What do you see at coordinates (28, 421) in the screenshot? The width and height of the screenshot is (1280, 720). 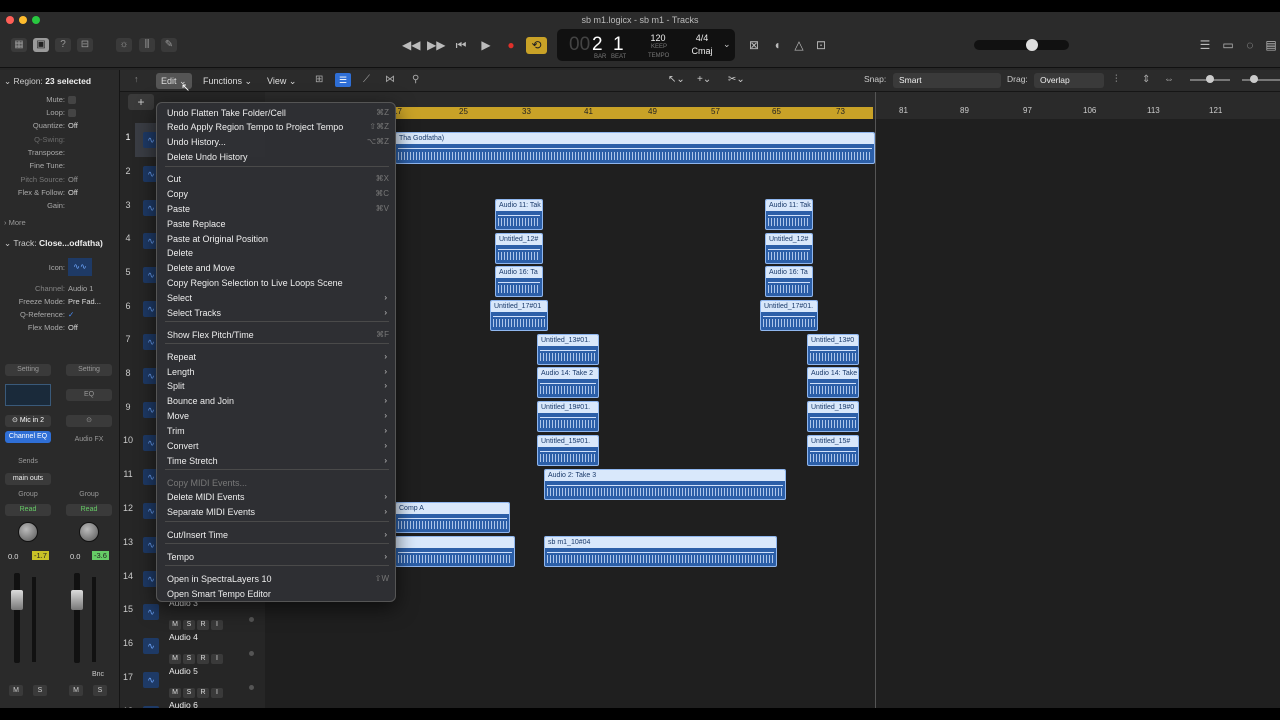 I see `input-slot: ⊙ Mic in 2` at bounding box center [28, 421].